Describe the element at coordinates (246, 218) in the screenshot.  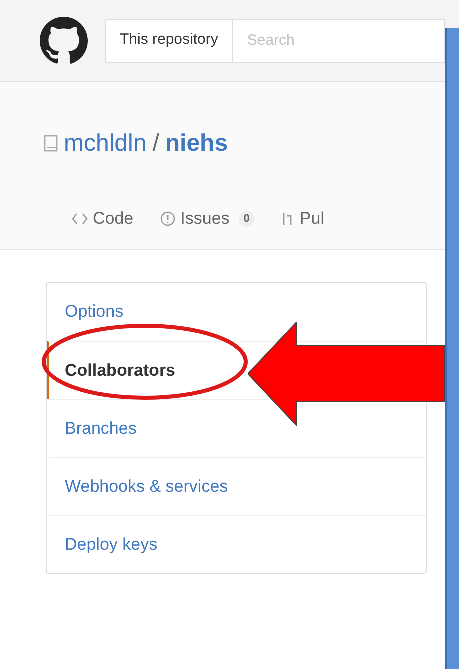
I see `count-badge: 0` at that location.